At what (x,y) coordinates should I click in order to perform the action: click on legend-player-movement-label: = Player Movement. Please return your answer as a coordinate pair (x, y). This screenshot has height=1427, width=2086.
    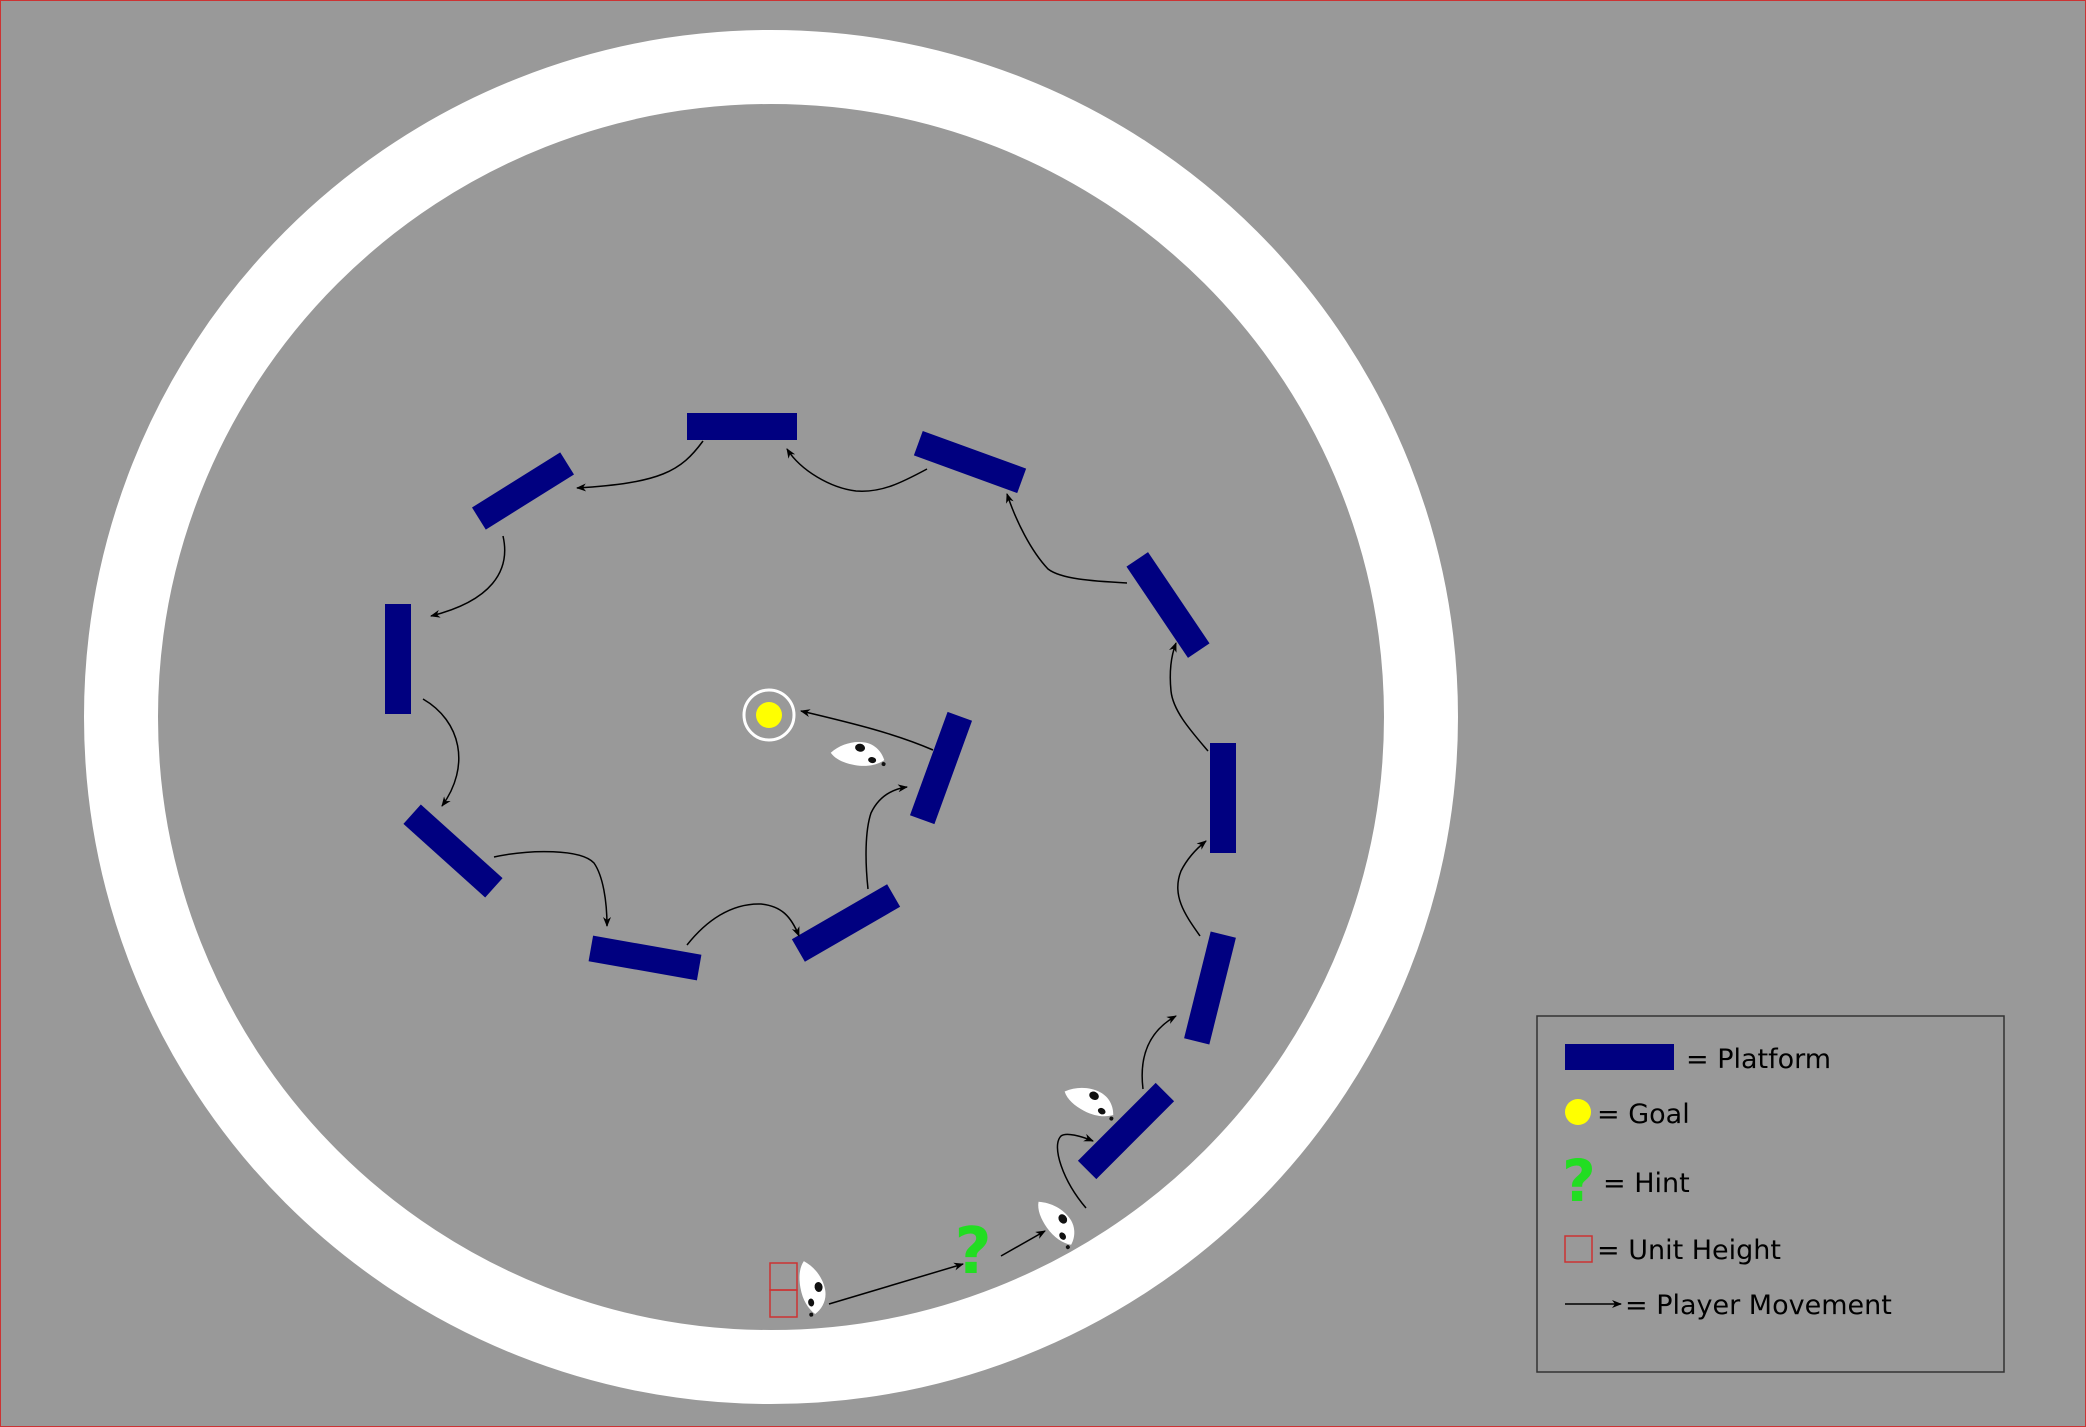
    Looking at the image, I should click on (1758, 1305).